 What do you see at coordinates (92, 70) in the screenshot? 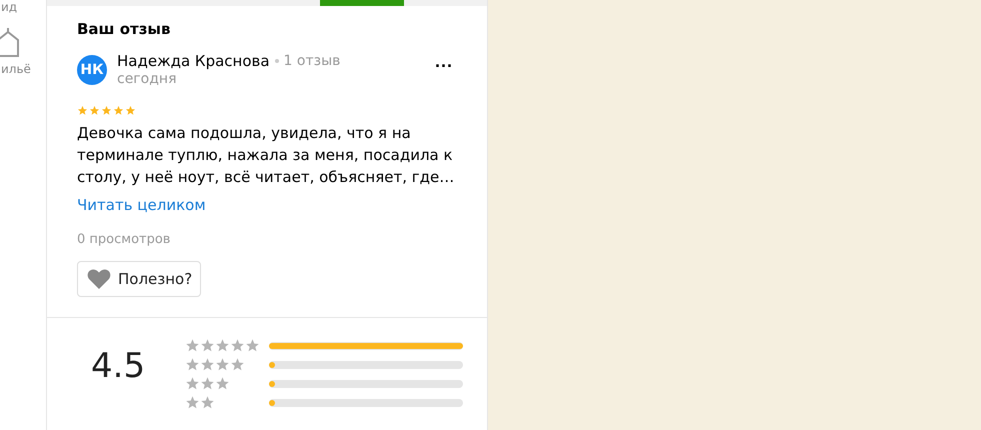
I see `avatar: НК` at bounding box center [92, 70].